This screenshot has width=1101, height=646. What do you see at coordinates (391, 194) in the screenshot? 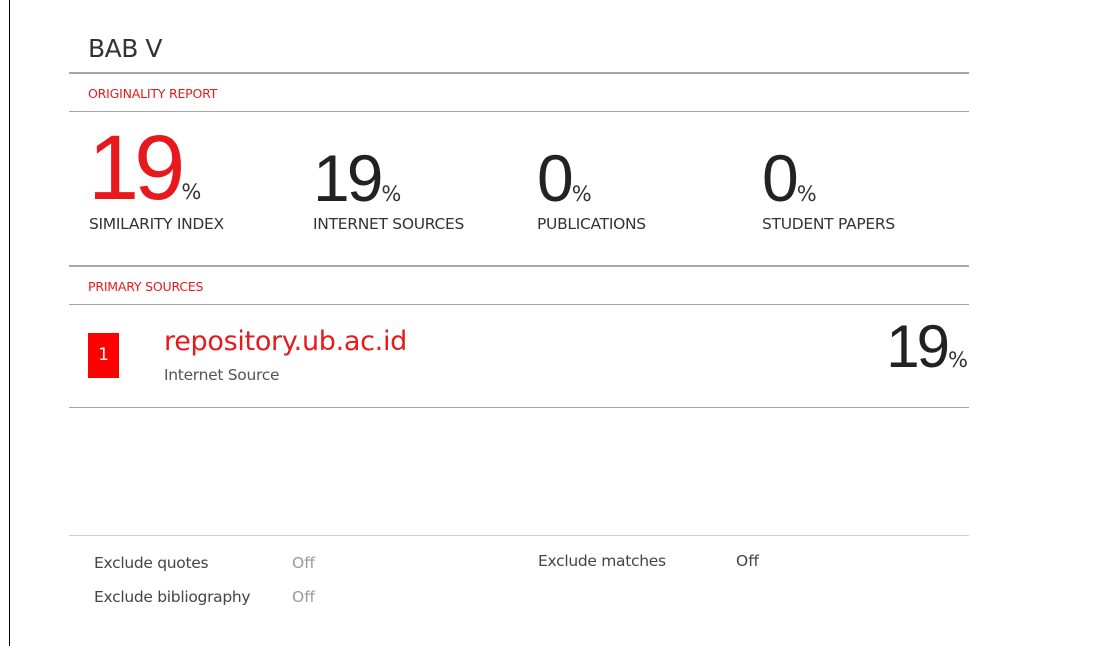
I see `internet-sources-percent-sign: %` at bounding box center [391, 194].